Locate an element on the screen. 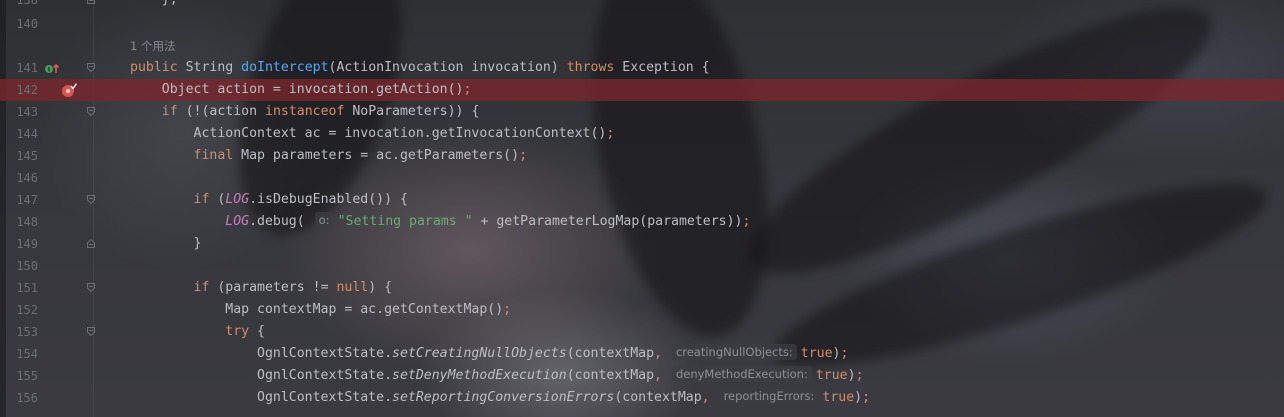 The width and height of the screenshot is (1284, 417). code-text: try { is located at coordinates (197, 332).